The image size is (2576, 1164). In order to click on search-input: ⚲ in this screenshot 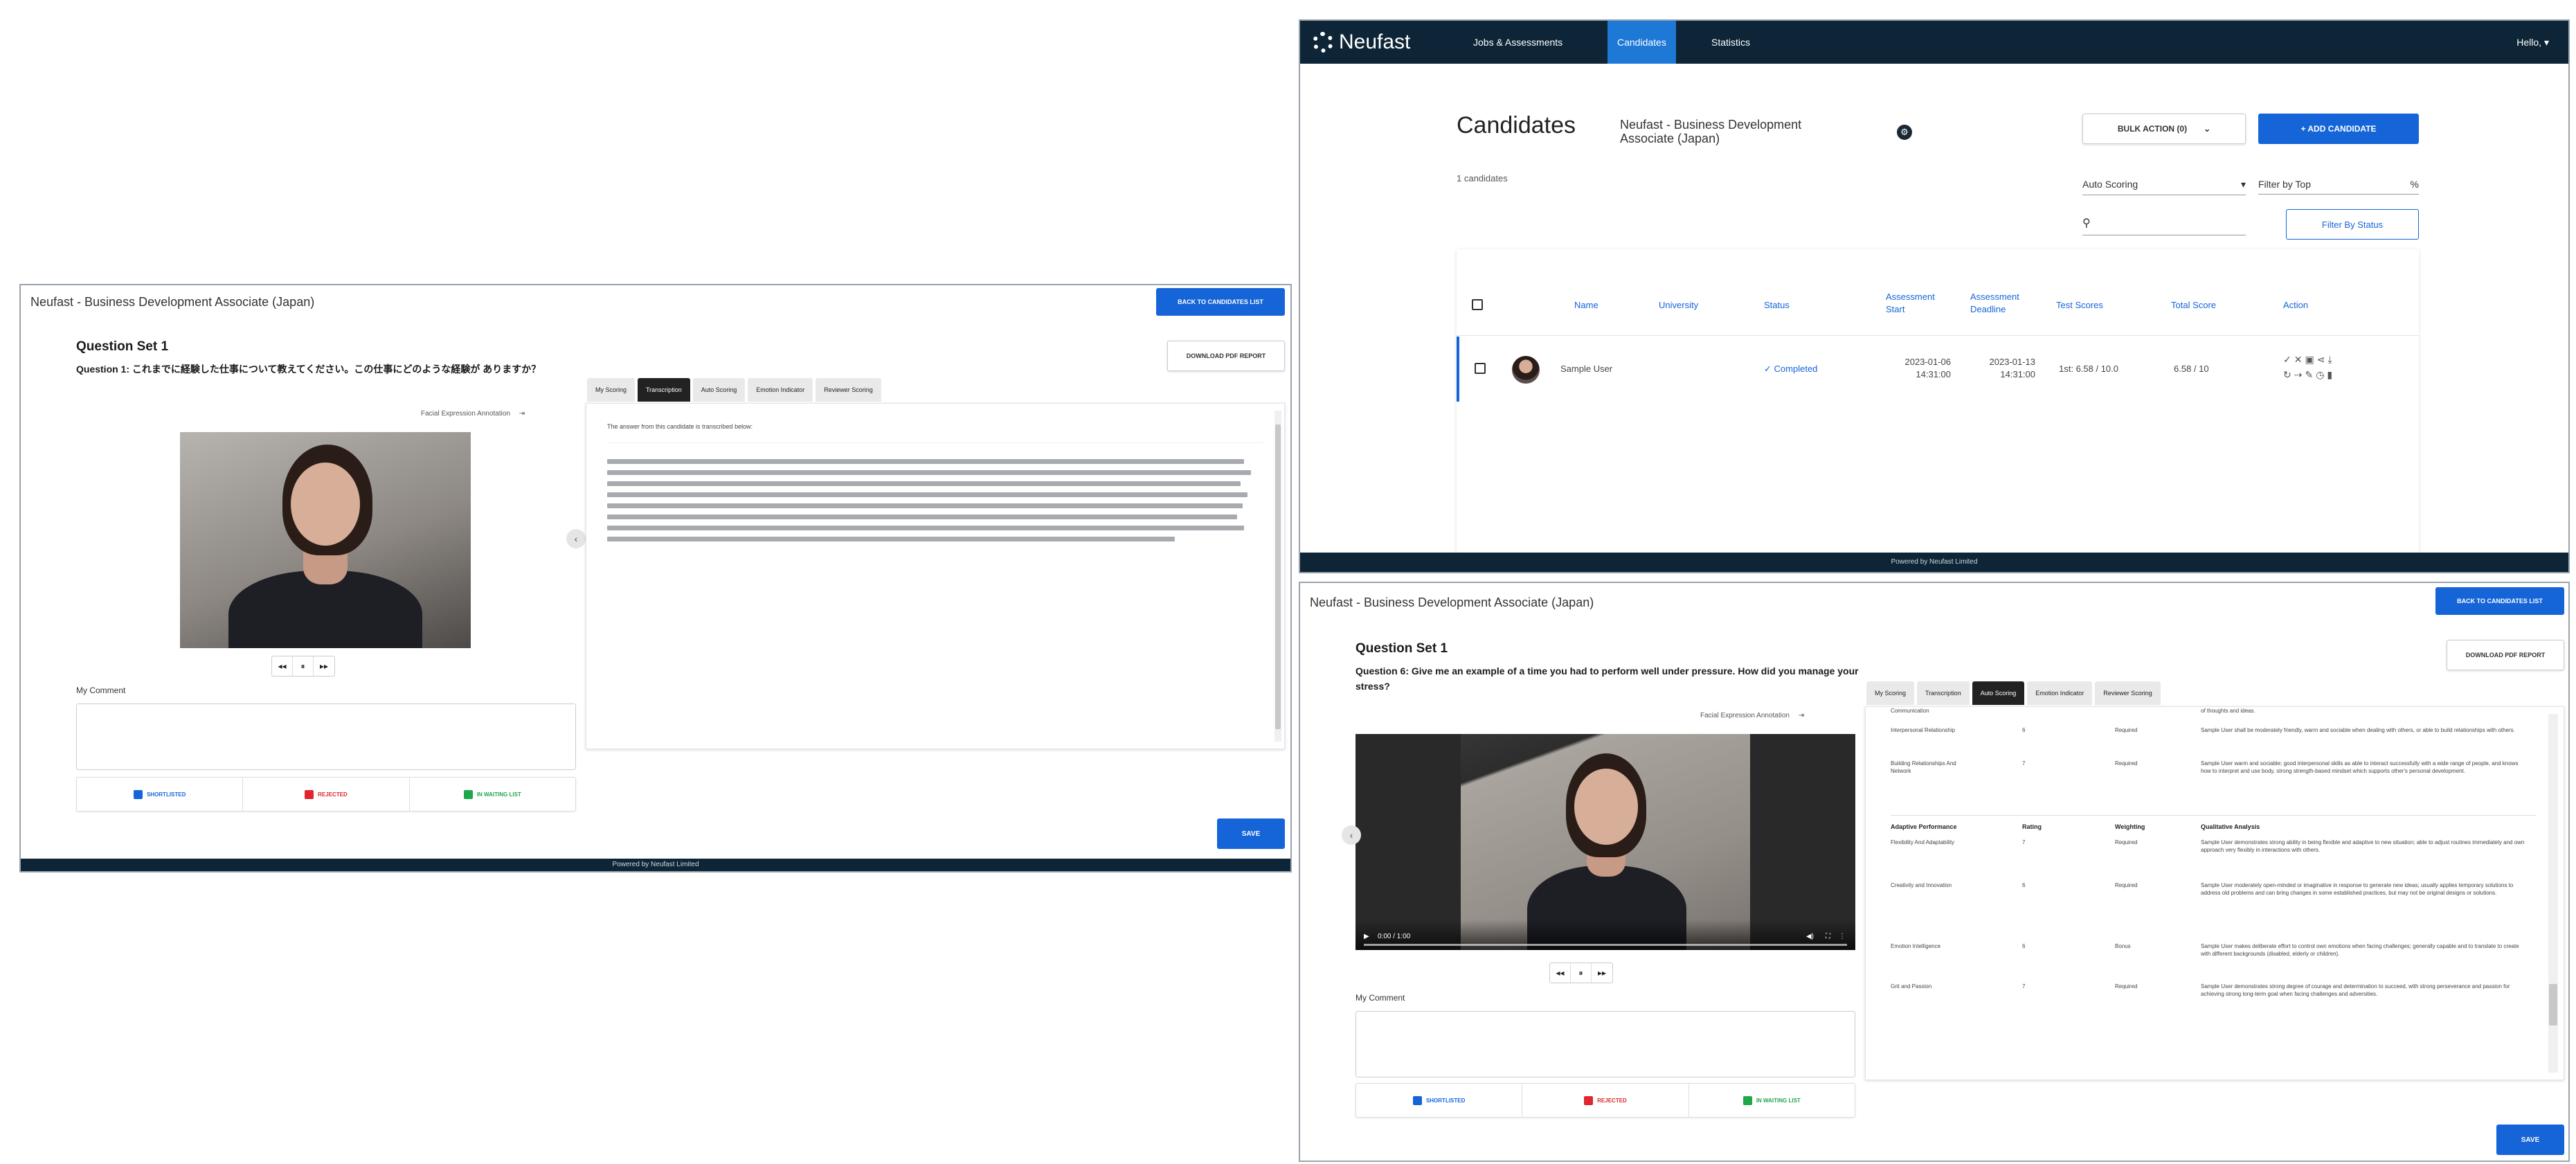, I will do `click(2164, 225)`.